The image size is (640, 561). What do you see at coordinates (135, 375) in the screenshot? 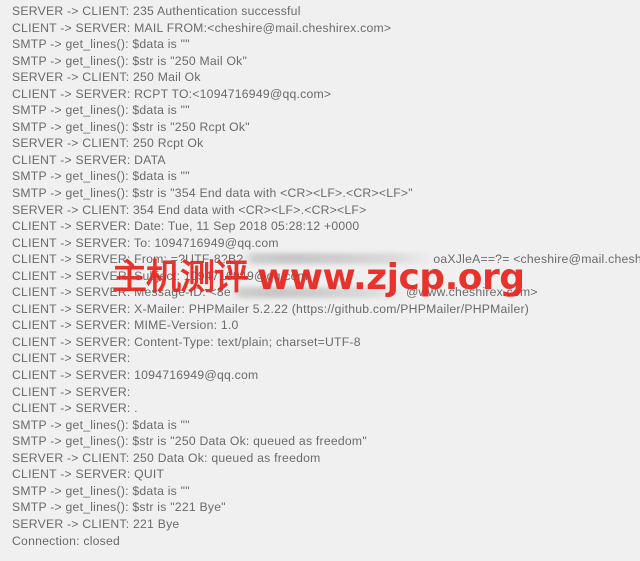
I see `log-line-text: CLIENT -> SERVER: 1094716949@qq.com` at bounding box center [135, 375].